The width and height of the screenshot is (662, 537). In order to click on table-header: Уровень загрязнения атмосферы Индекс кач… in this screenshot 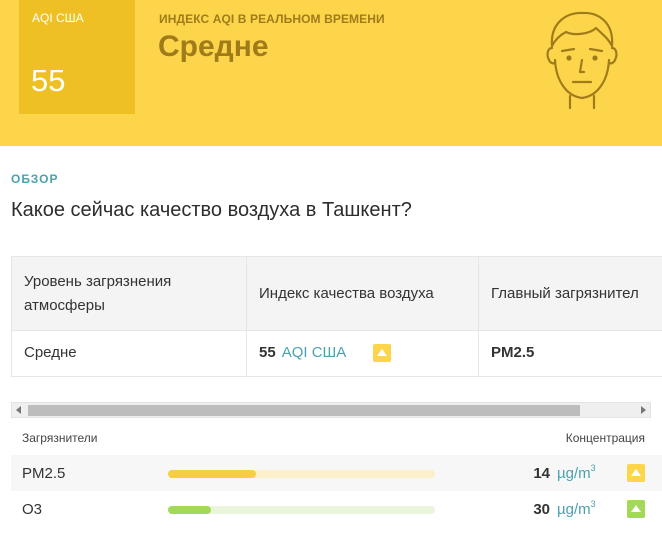, I will do `click(337, 293)`.